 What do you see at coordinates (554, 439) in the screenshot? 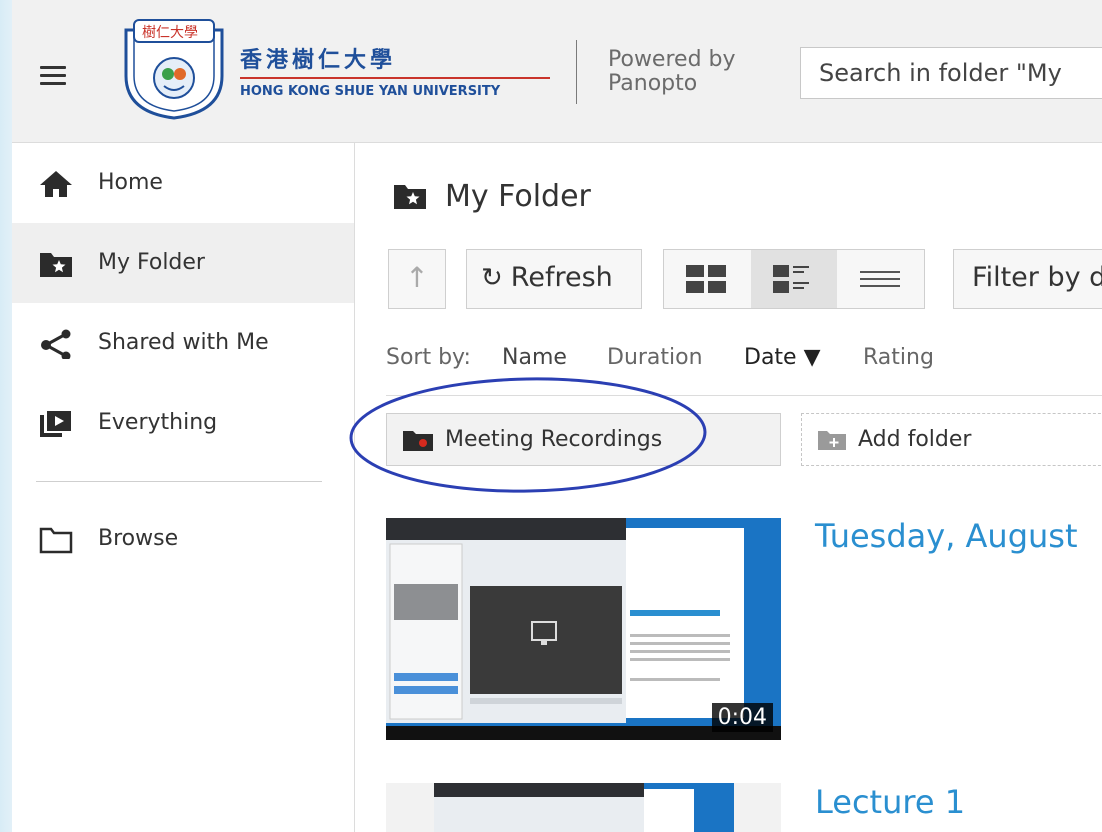
I see `folder-label: Meeting Recordings` at bounding box center [554, 439].